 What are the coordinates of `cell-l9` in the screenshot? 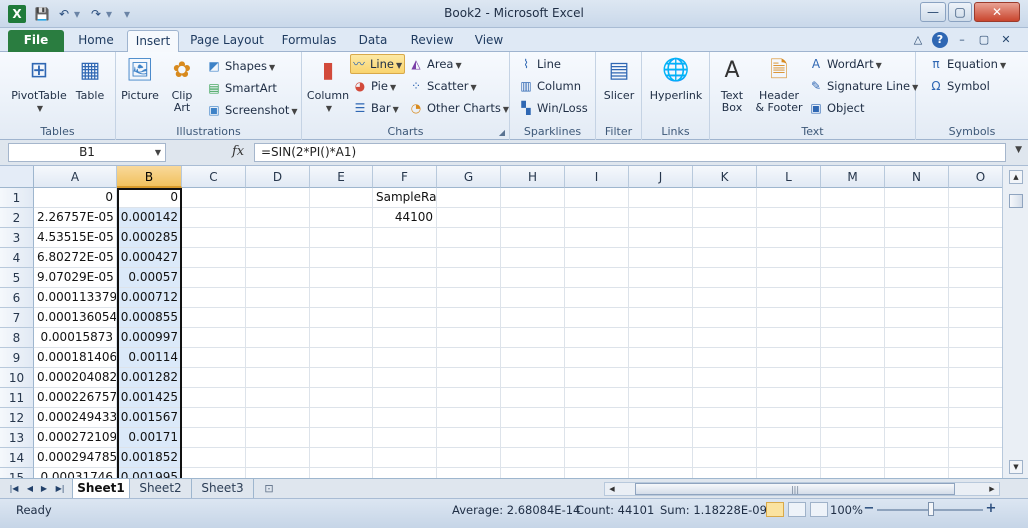 It's located at (789, 358).